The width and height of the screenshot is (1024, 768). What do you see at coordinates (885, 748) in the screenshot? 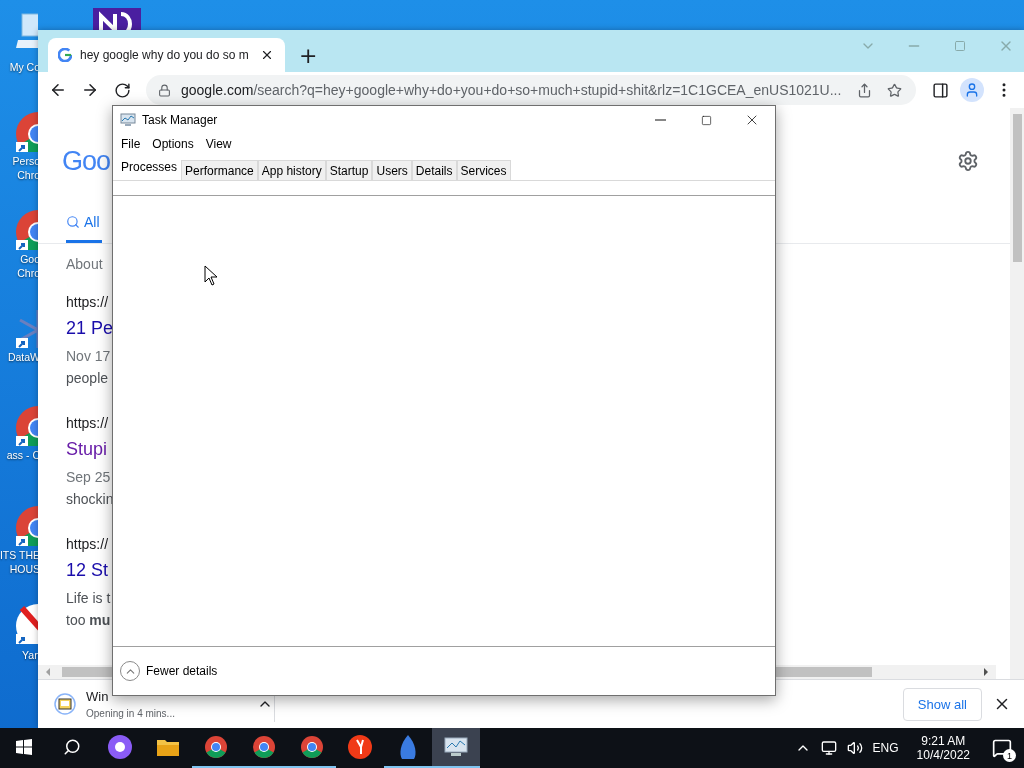
I see `language-indicator: ENG` at bounding box center [885, 748].